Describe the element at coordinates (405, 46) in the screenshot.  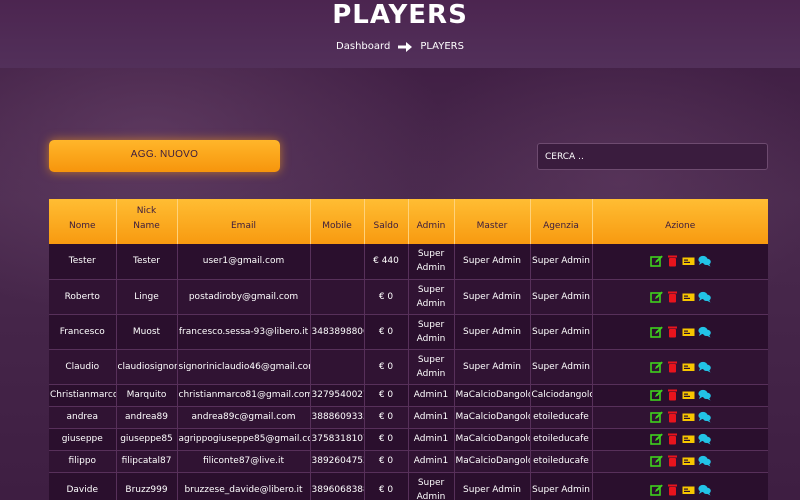
I see `arrow-right-icon` at that location.